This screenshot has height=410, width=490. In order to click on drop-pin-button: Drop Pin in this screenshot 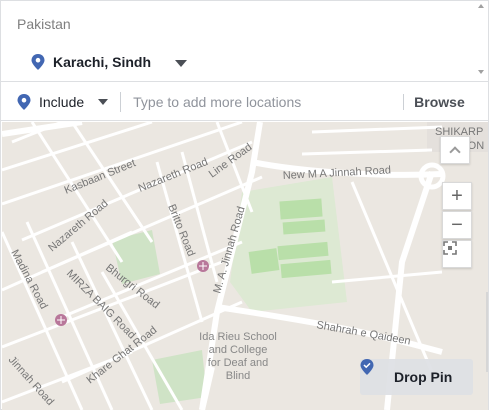, I will do `click(416, 377)`.